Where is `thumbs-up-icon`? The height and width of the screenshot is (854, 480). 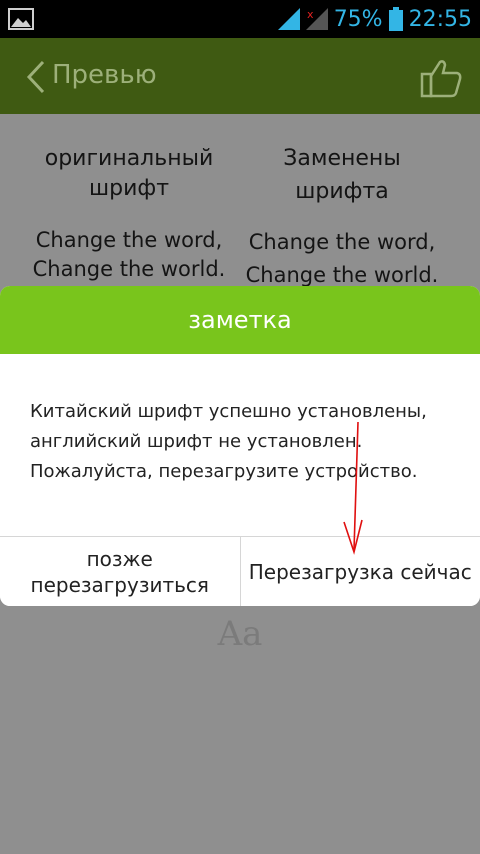
thumbs-up-icon is located at coordinates (441, 78).